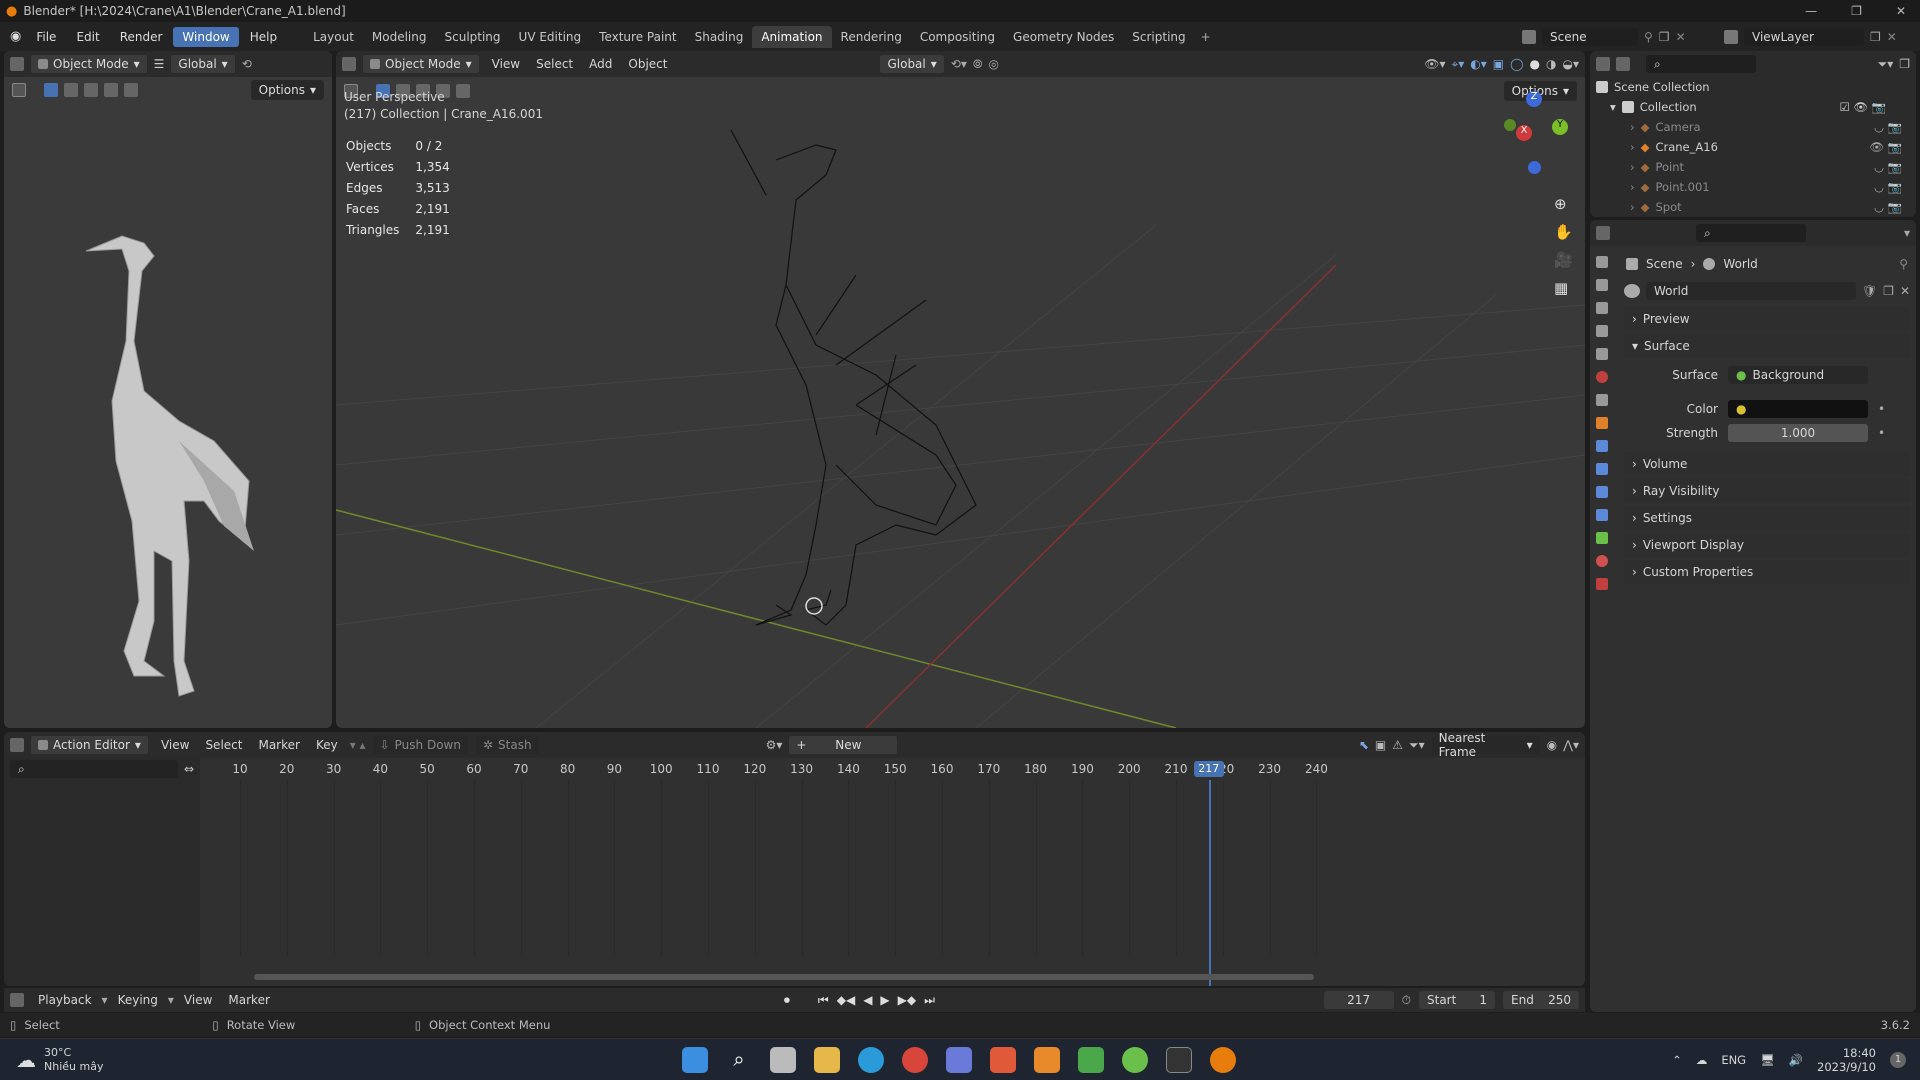 The image size is (1920, 1080). Describe the element at coordinates (1510, 125) in the screenshot. I see `gizmo-neg-x-icon` at that location.